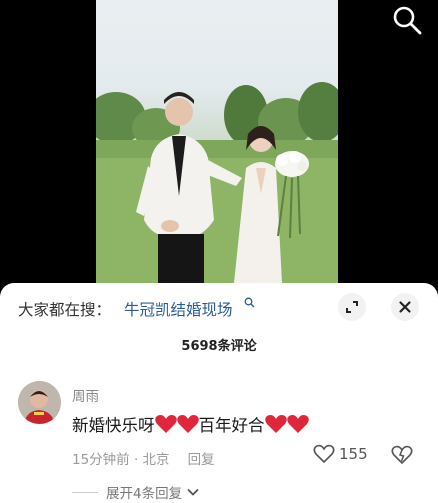  What do you see at coordinates (113, 425) in the screenshot?
I see `comment-text-part1: 新婚快乐呀` at bounding box center [113, 425].